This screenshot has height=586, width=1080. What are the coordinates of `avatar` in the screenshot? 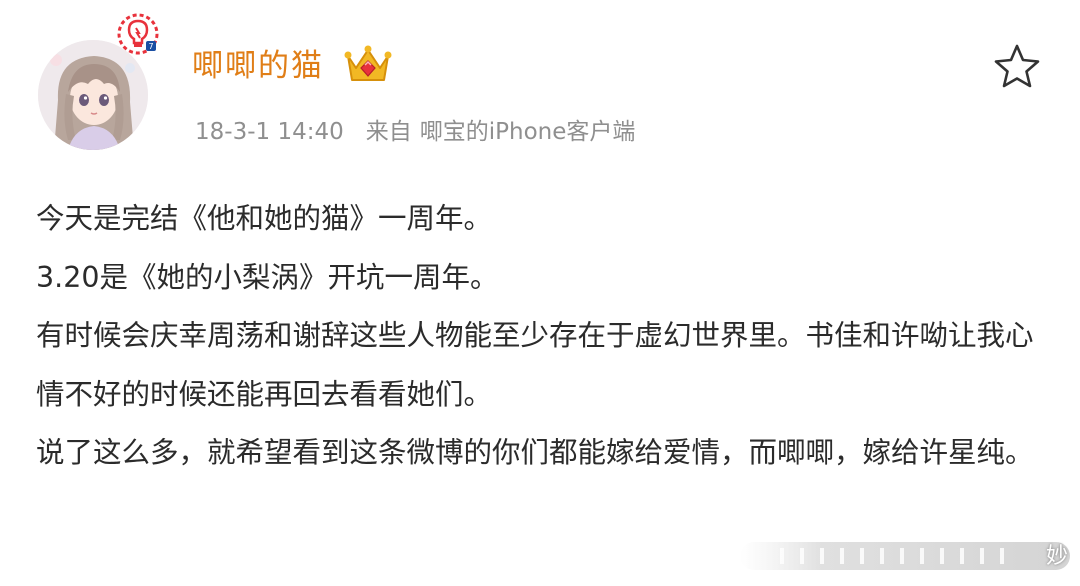 It's located at (93, 95).